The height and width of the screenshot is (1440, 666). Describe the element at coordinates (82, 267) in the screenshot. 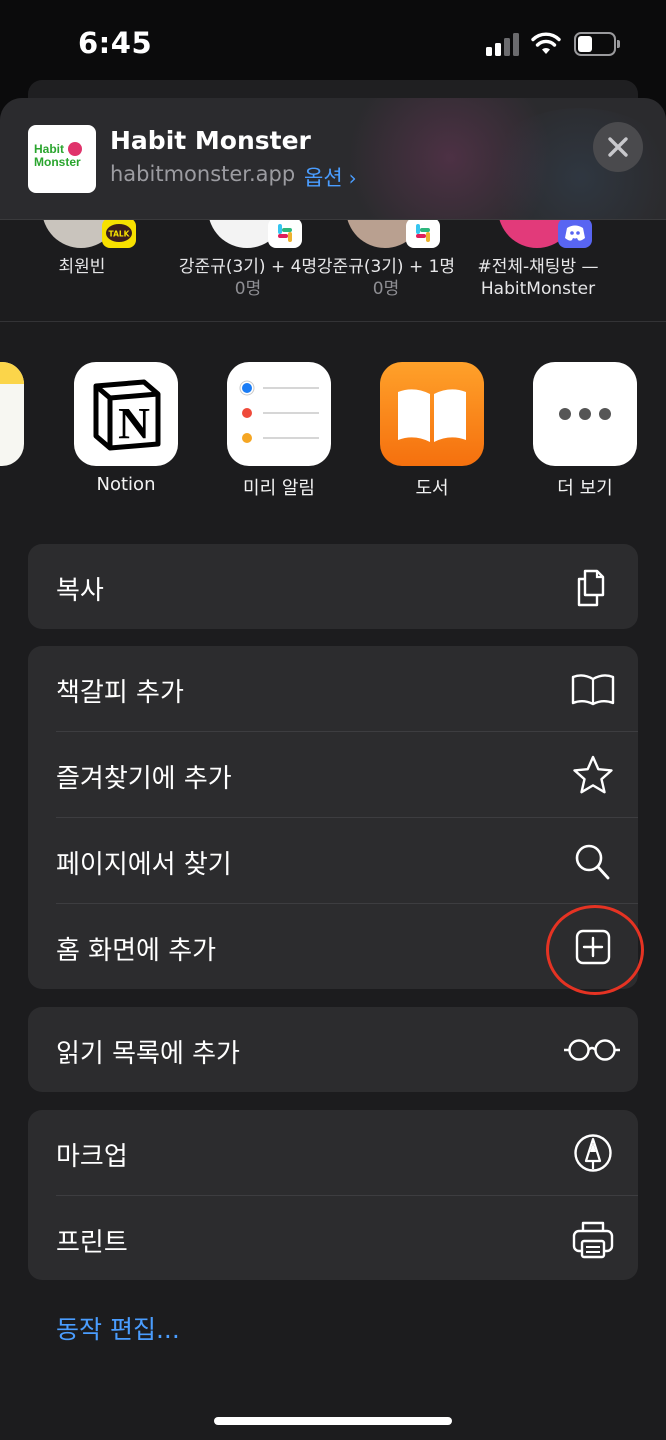

I see `person-name: 최원빈` at that location.